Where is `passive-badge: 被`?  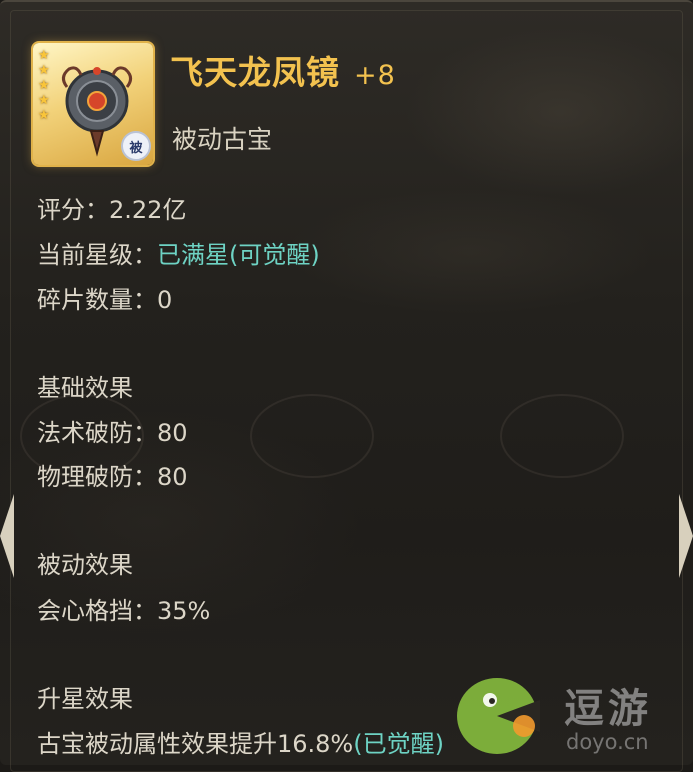
passive-badge: 被 is located at coordinates (136, 146).